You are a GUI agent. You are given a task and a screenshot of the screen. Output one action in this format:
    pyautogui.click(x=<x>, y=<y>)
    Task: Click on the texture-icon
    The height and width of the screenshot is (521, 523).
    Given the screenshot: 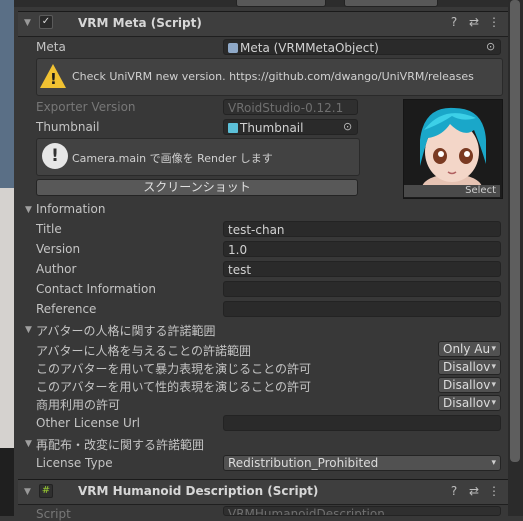 What is the action you would take?
    pyautogui.click(x=233, y=128)
    